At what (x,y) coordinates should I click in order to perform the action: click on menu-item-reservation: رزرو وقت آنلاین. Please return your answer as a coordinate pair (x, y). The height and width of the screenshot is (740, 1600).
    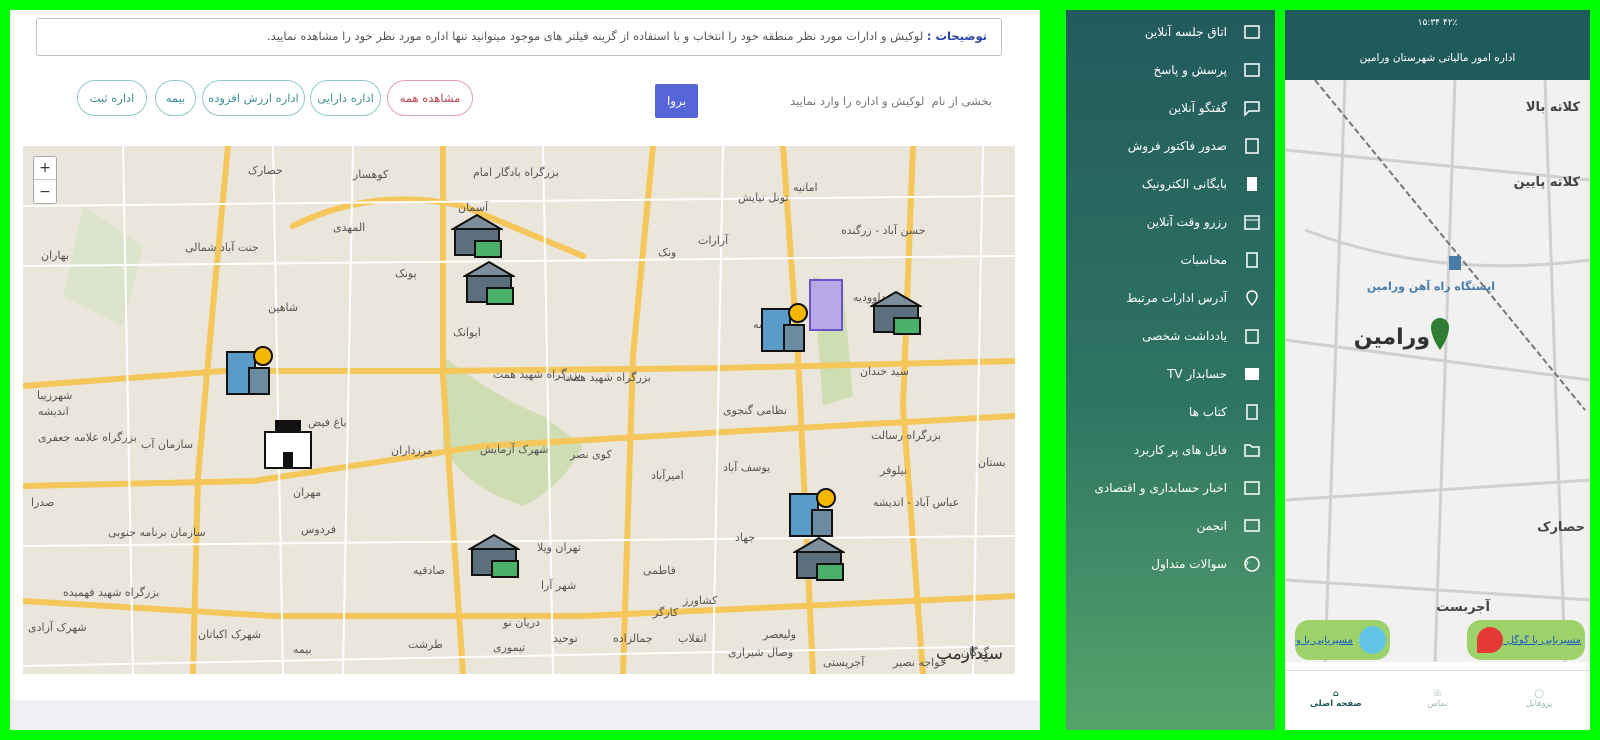
    Looking at the image, I should click on (1170, 222).